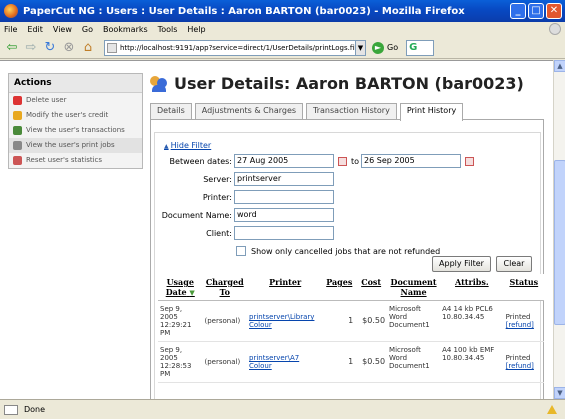 The height and width of the screenshot is (419, 565). I want to click on url-dropdown-button: ▼, so click(361, 47).